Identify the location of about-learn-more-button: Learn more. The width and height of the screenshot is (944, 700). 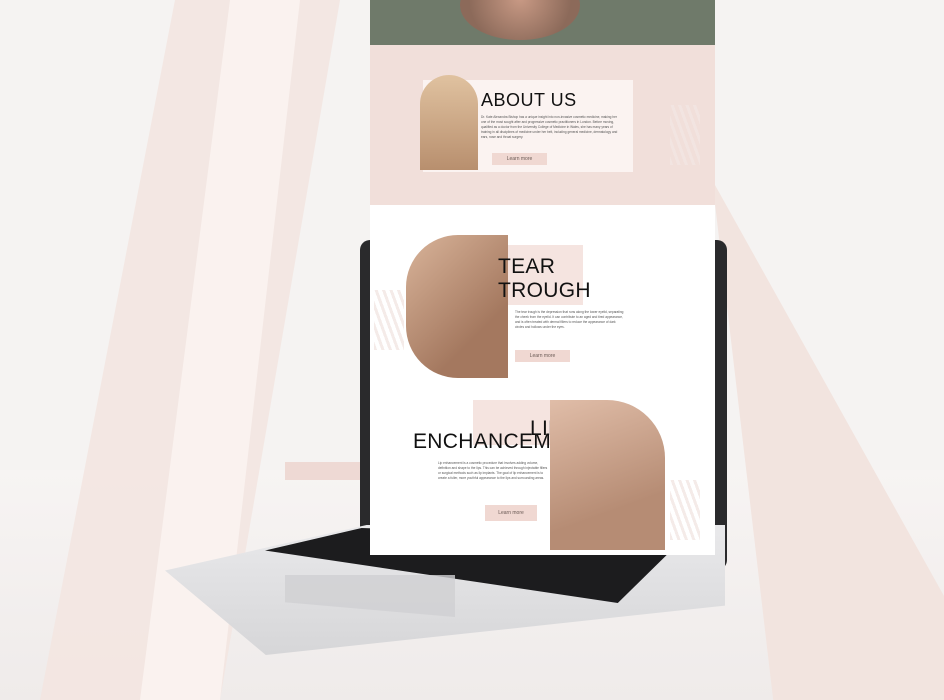
(519, 159).